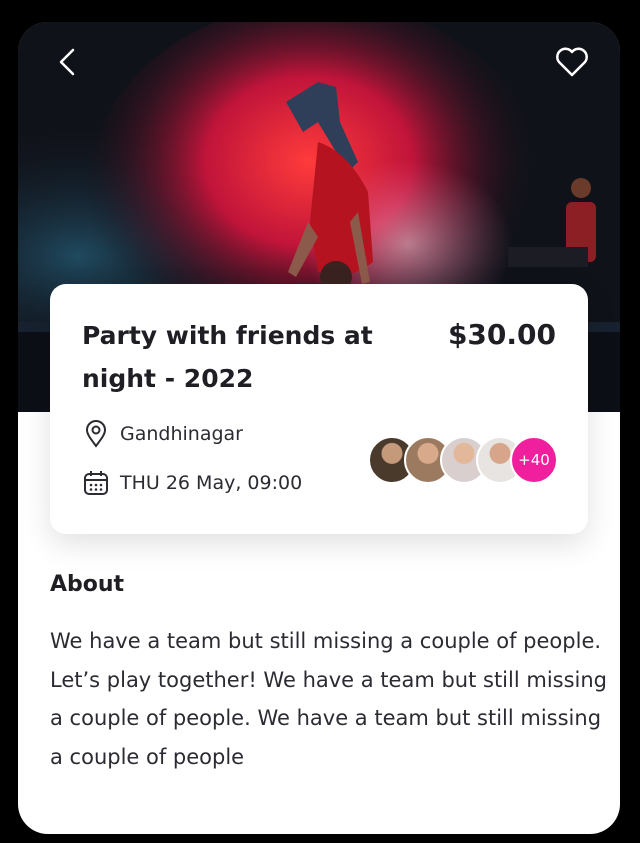 The height and width of the screenshot is (843, 640). I want to click on event-location: Gandhinagar, so click(162, 434).